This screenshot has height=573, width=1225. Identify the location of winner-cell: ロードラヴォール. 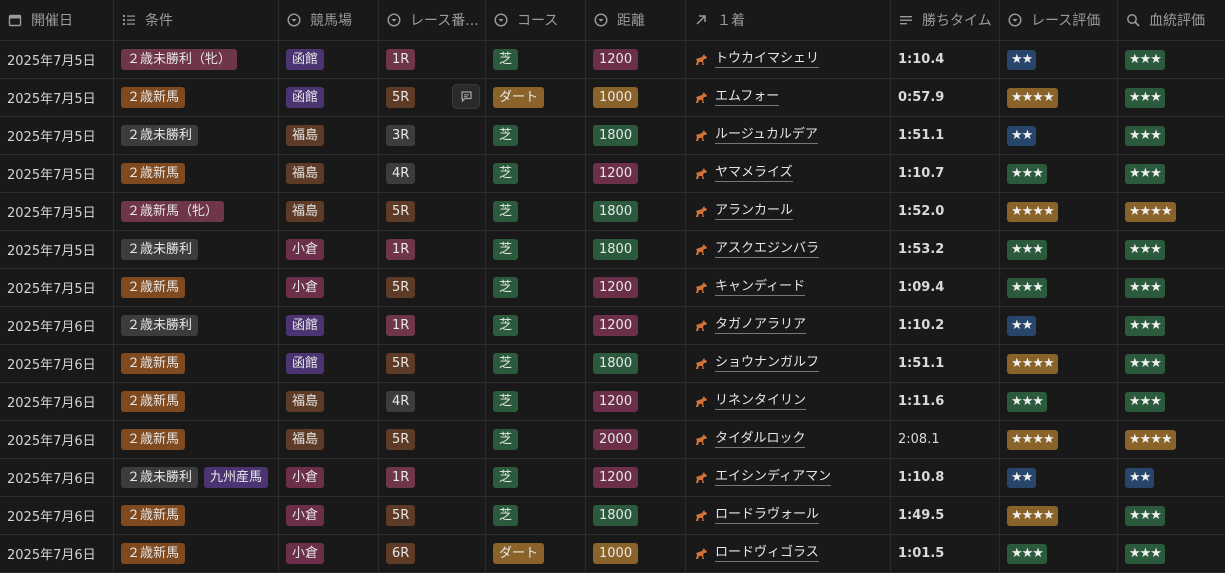
(788, 515).